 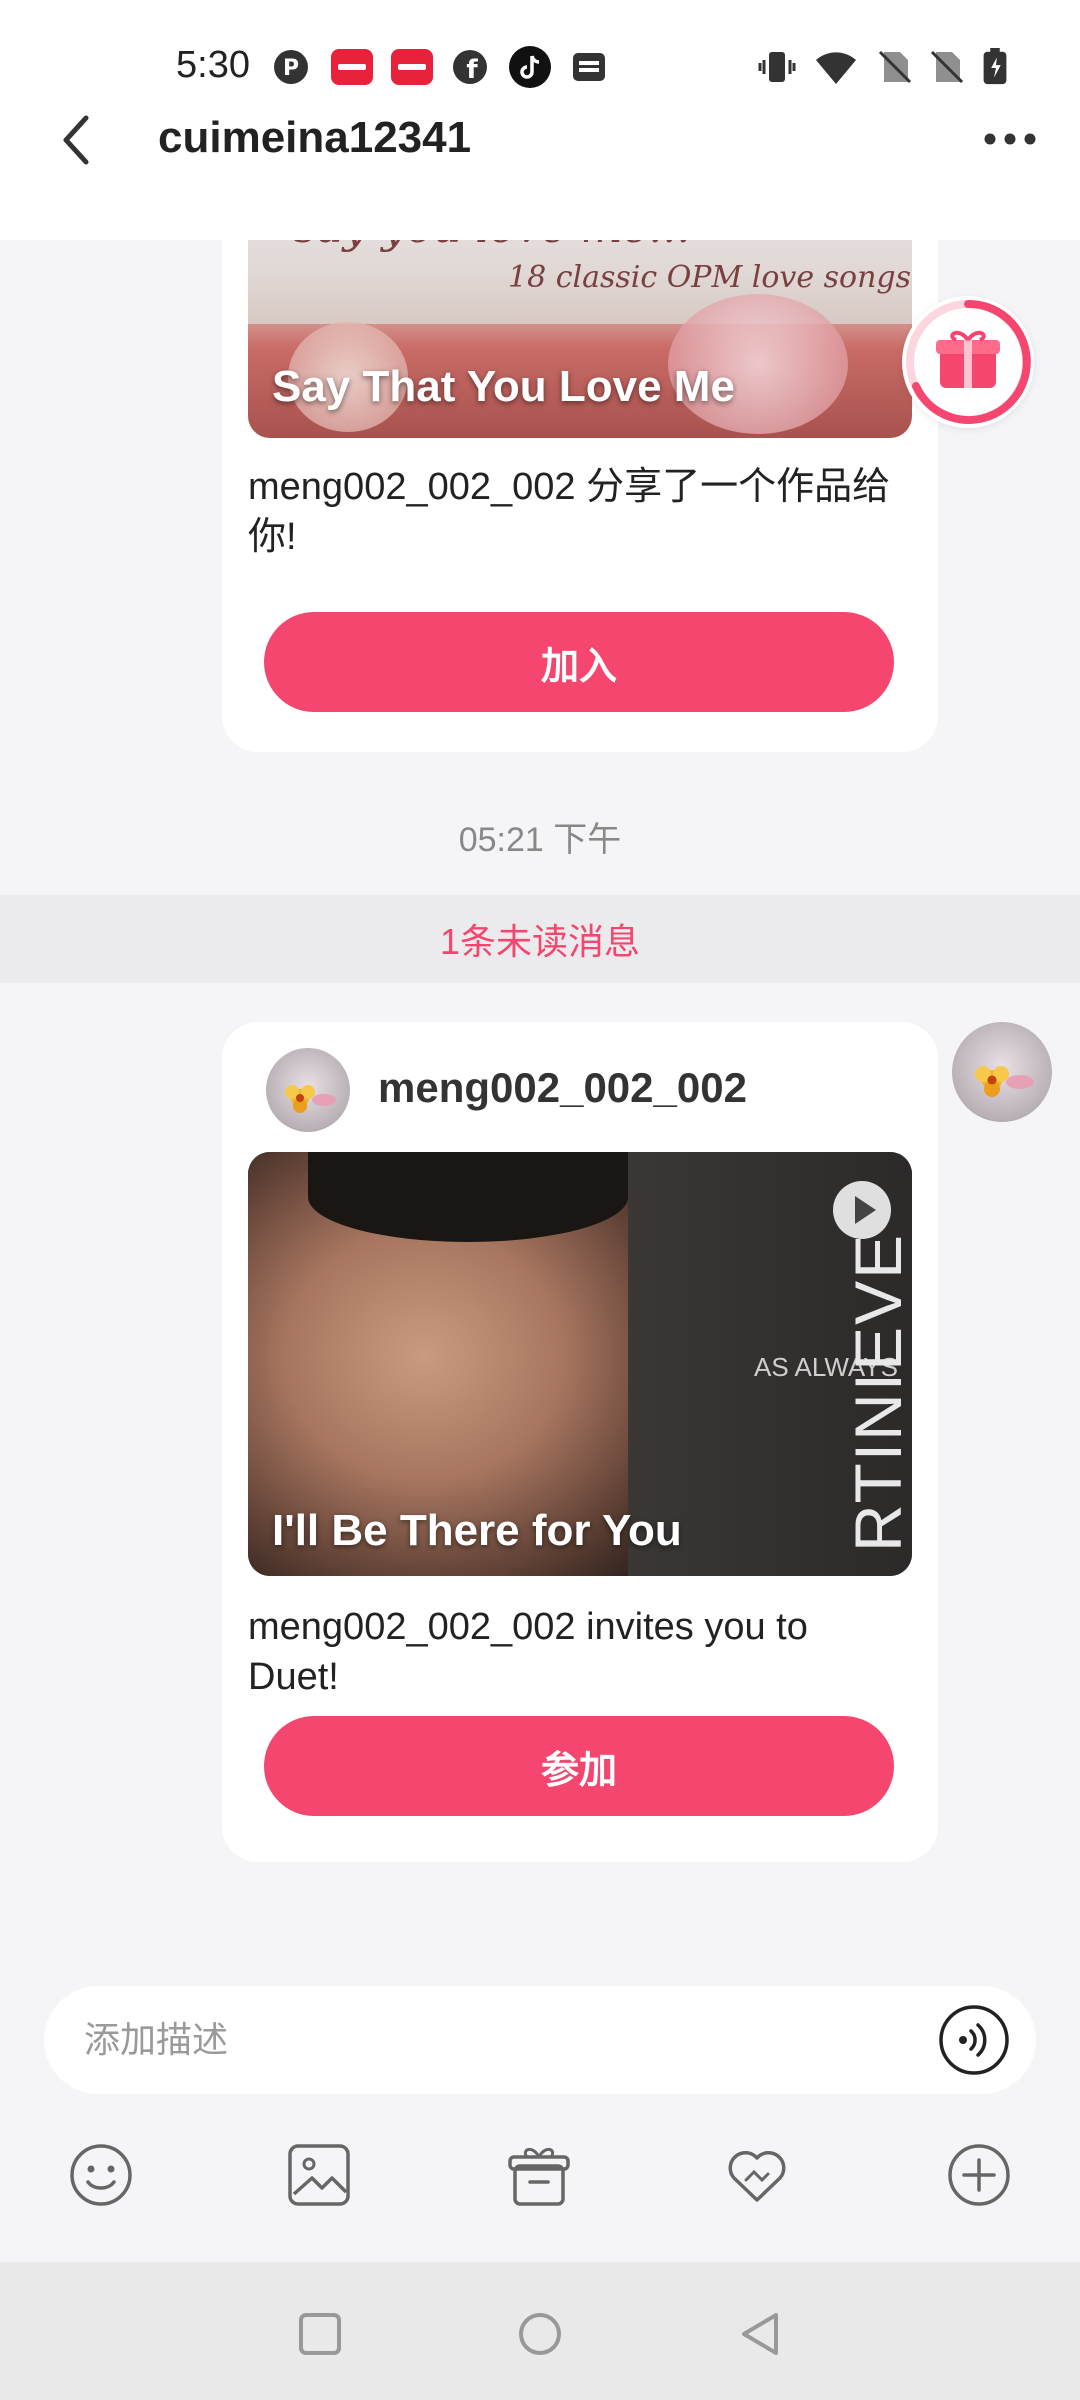 What do you see at coordinates (757, 2175) in the screenshot?
I see `heart-handshake-icon` at bounding box center [757, 2175].